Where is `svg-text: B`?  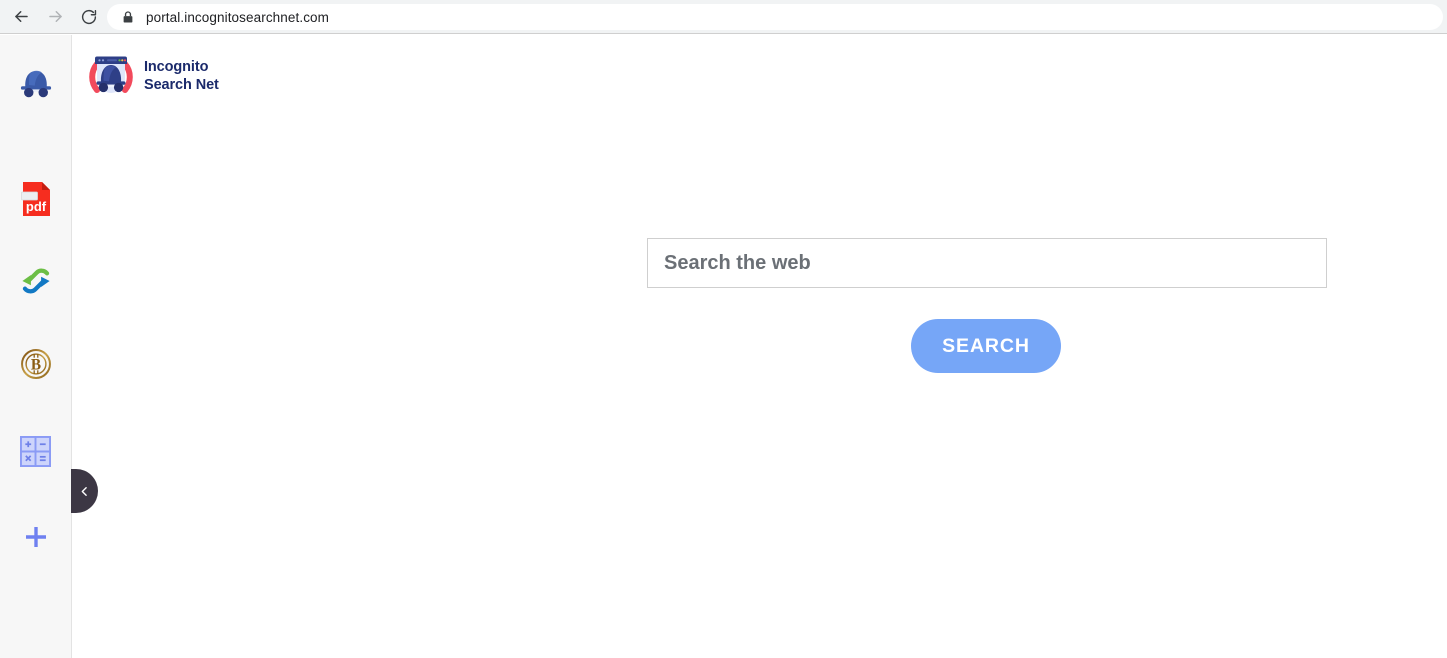
svg-text: B is located at coordinates (35, 364).